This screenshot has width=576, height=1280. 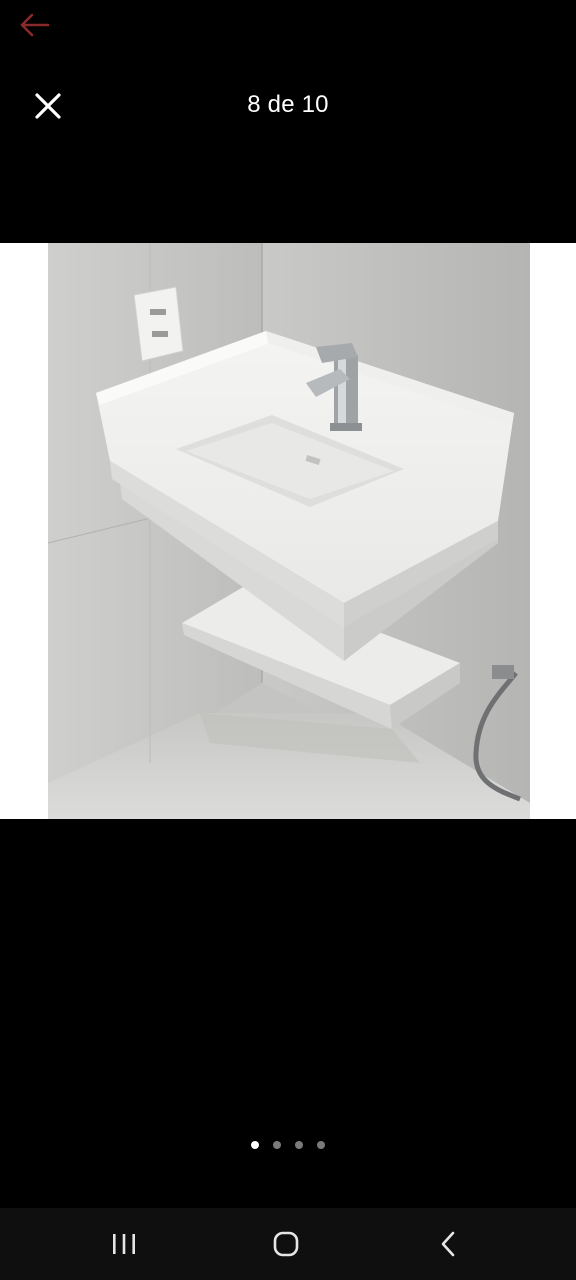 I want to click on home-button, so click(x=286, y=1244).